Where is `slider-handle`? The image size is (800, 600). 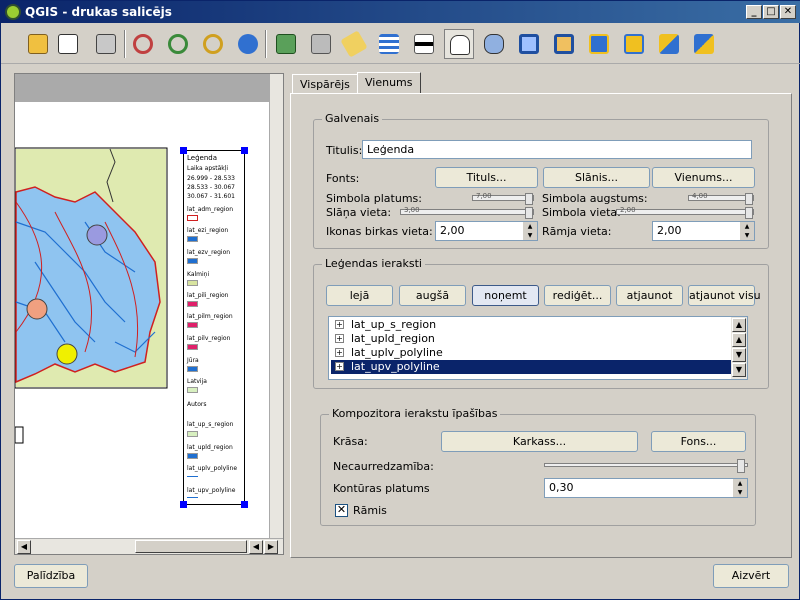
slider-handle is located at coordinates (741, 466).